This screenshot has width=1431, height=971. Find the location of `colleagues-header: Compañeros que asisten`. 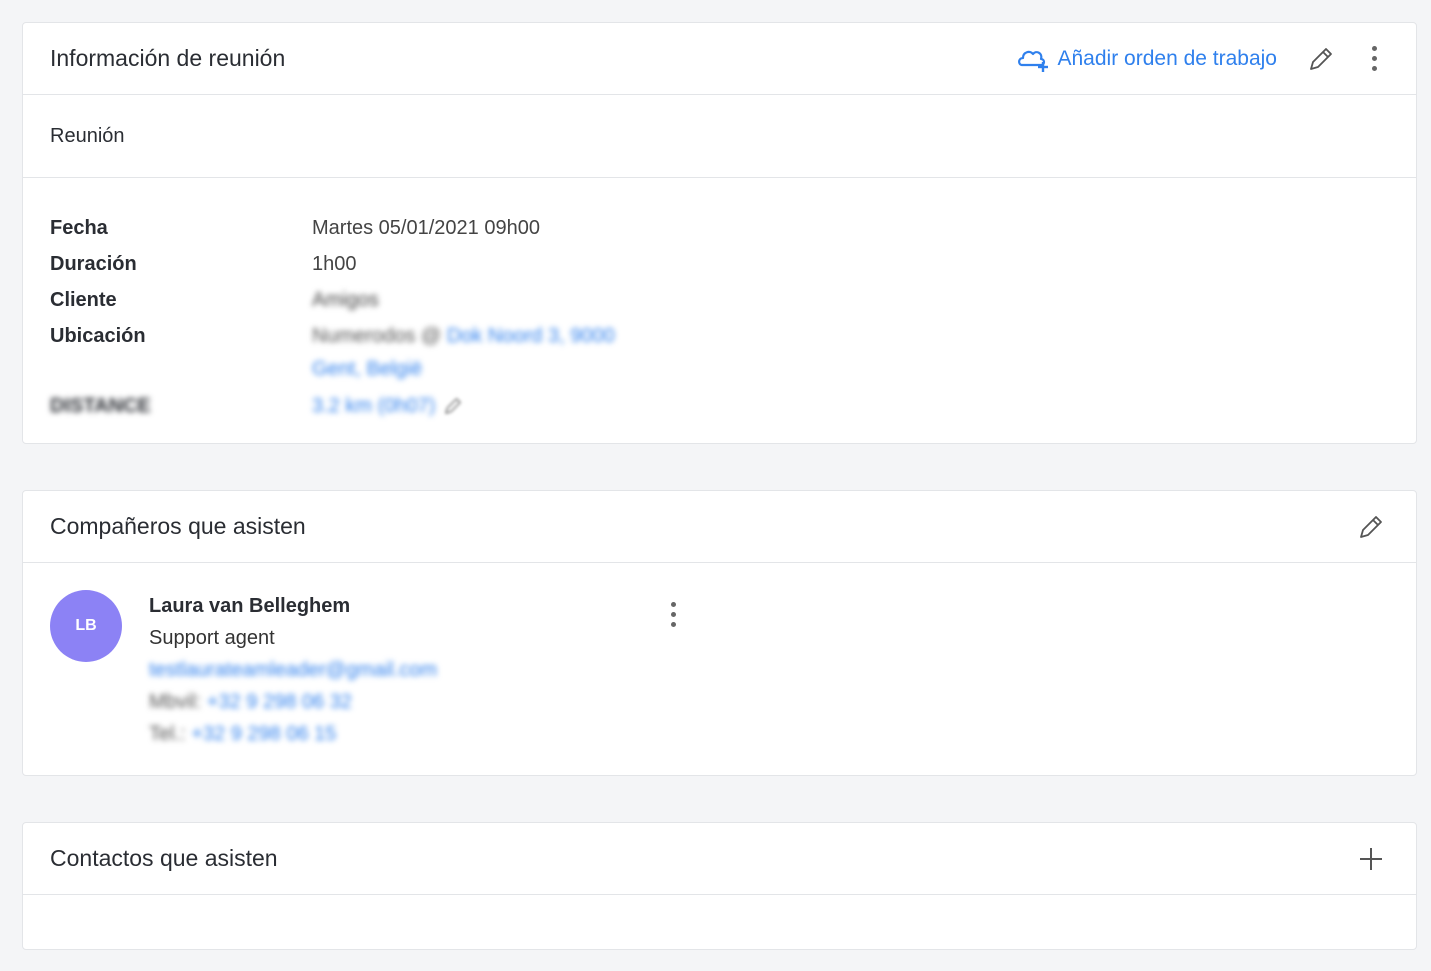

colleagues-header: Compañeros que asisten is located at coordinates (719, 527).